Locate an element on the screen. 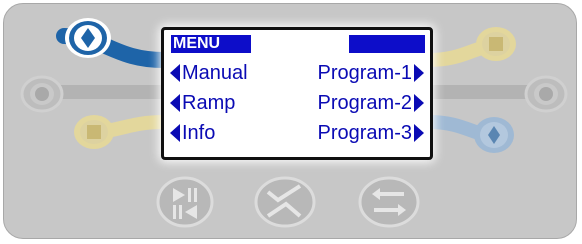 The image size is (582, 244). diamond-key-bottom-right is located at coordinates (494, 135).